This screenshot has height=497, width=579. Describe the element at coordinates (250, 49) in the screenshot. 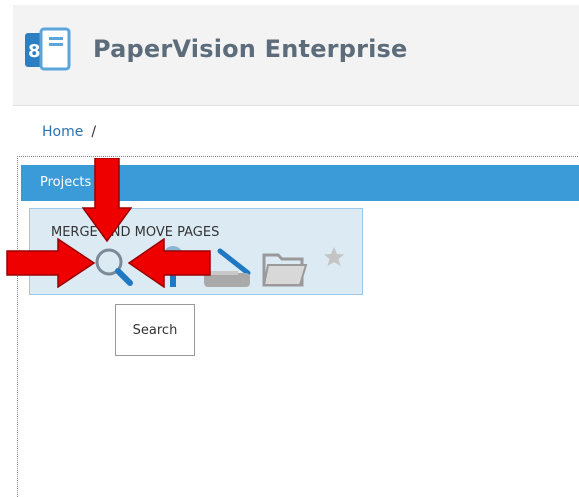

I see `app-title: PaperVision Enterprise` at that location.